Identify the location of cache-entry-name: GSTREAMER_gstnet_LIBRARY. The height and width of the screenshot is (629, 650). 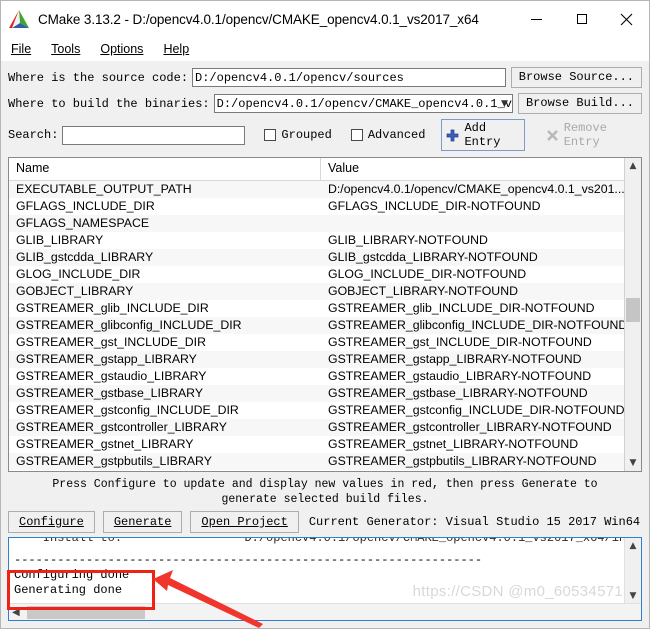
(105, 444).